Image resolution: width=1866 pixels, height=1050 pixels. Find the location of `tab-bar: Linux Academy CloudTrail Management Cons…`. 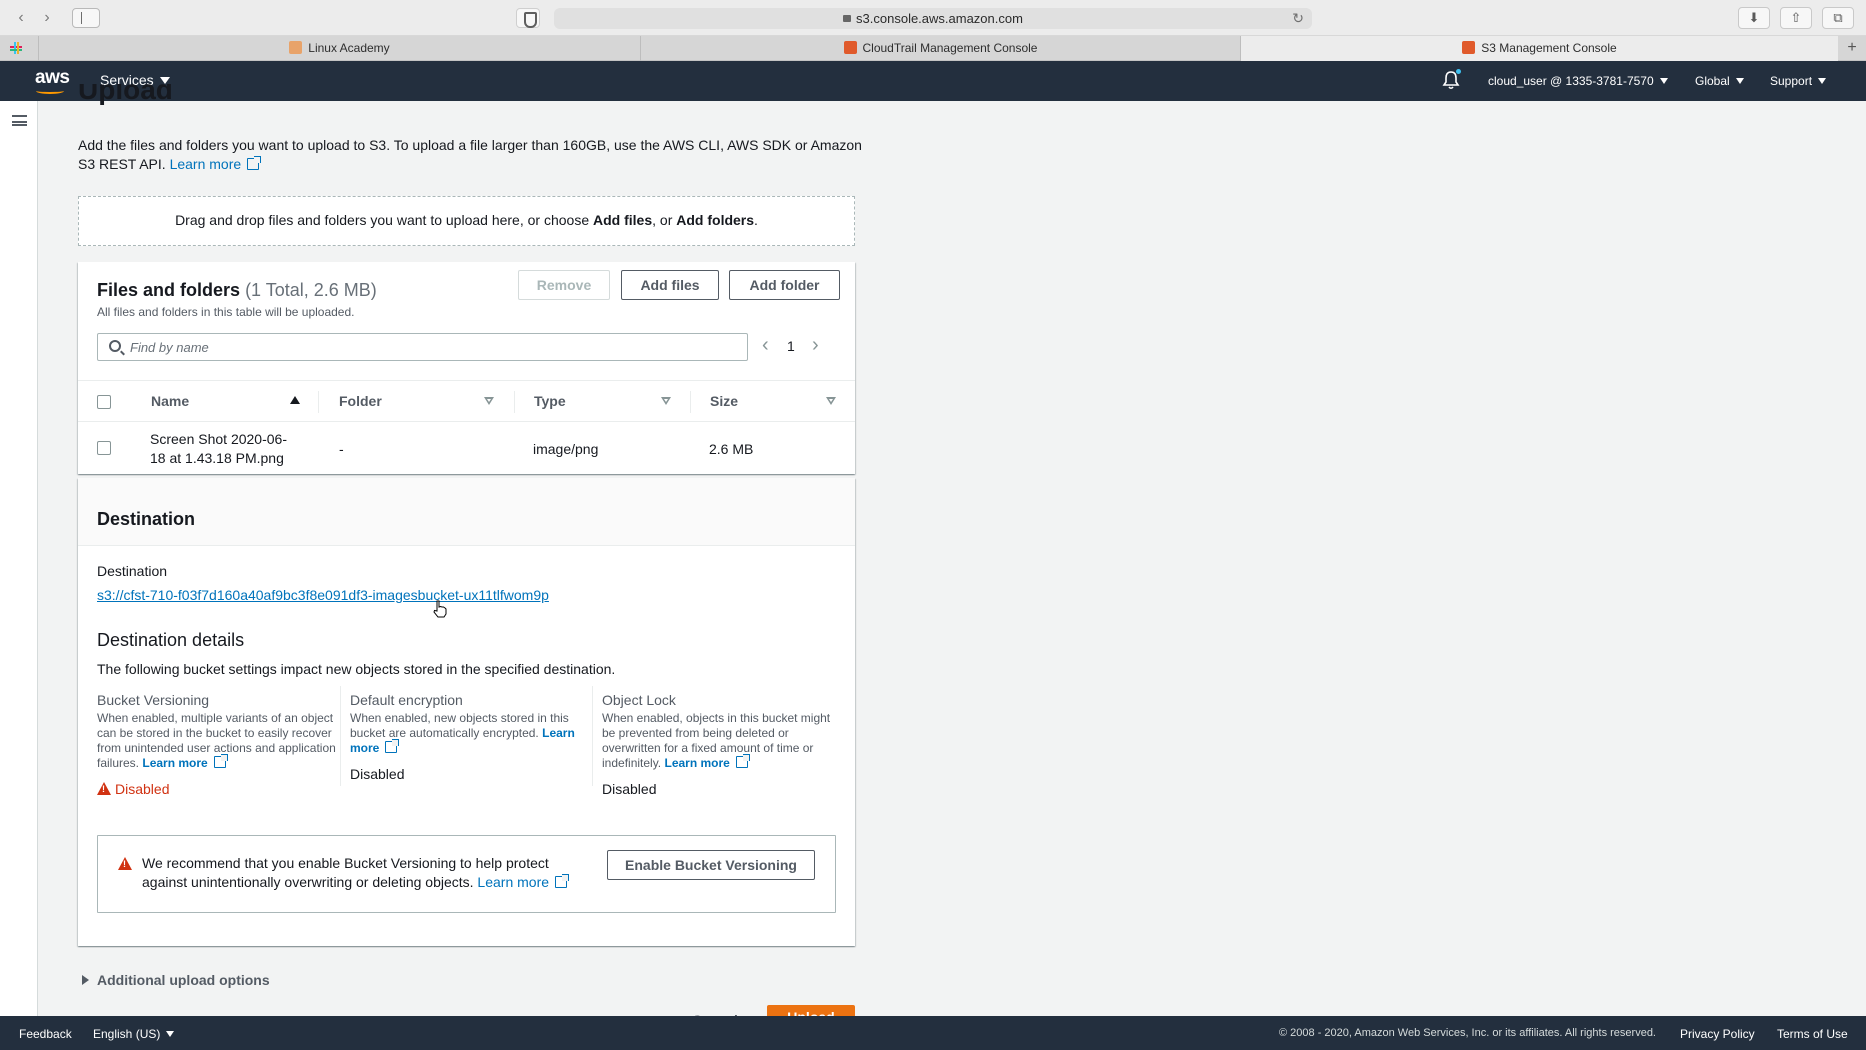

tab-bar: Linux Academy CloudTrail Management Cons… is located at coordinates (933, 48).